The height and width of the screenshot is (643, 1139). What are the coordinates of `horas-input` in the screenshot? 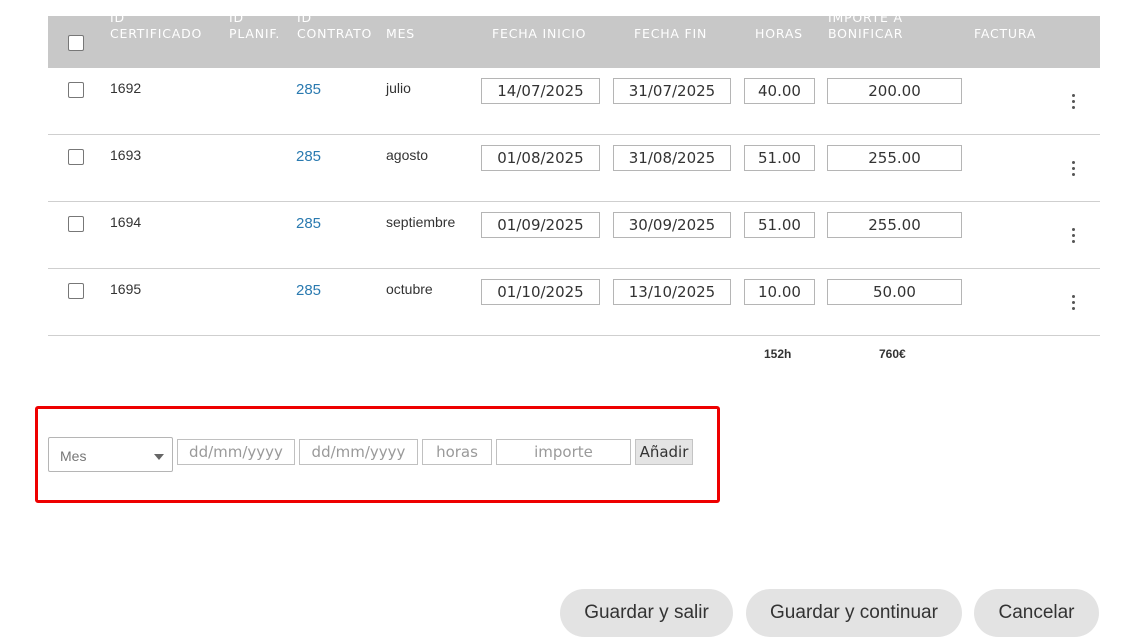 It's located at (457, 452).